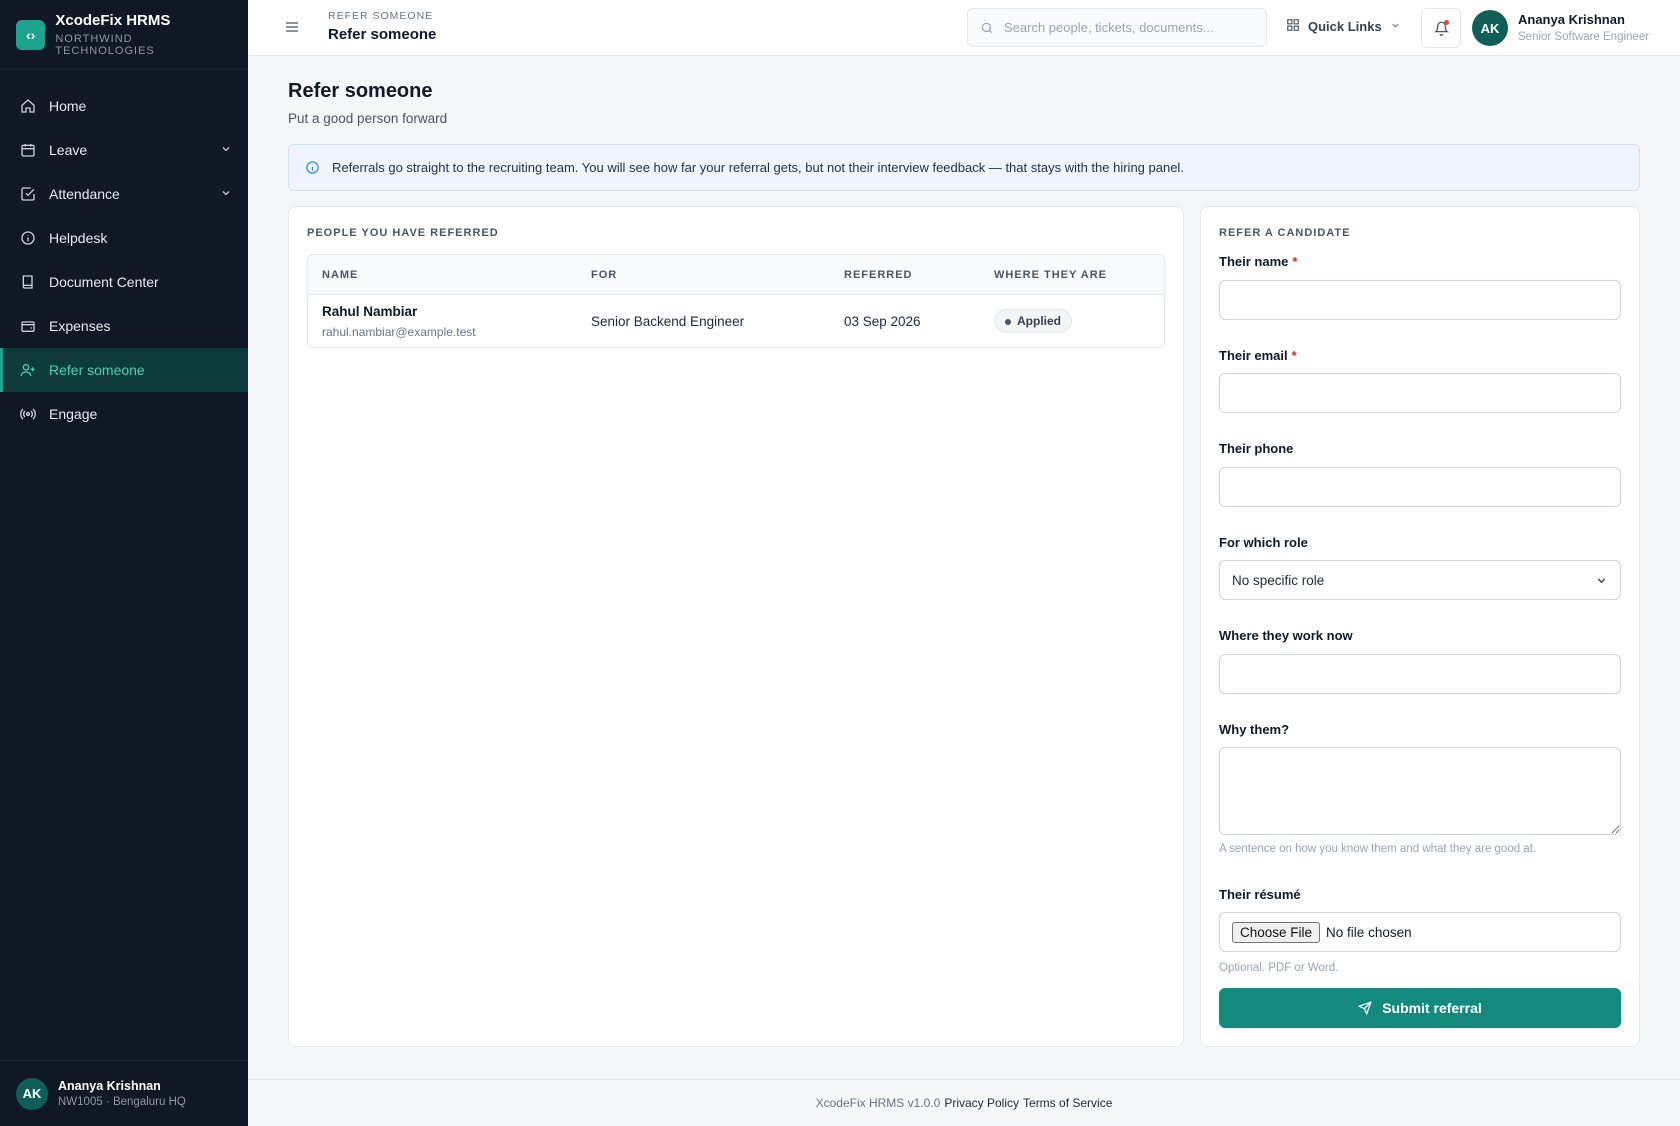  I want to click on sidebar-user: AK Ananya Krishnan NW1005 · Bengaluru HQ, so click(124, 1093).